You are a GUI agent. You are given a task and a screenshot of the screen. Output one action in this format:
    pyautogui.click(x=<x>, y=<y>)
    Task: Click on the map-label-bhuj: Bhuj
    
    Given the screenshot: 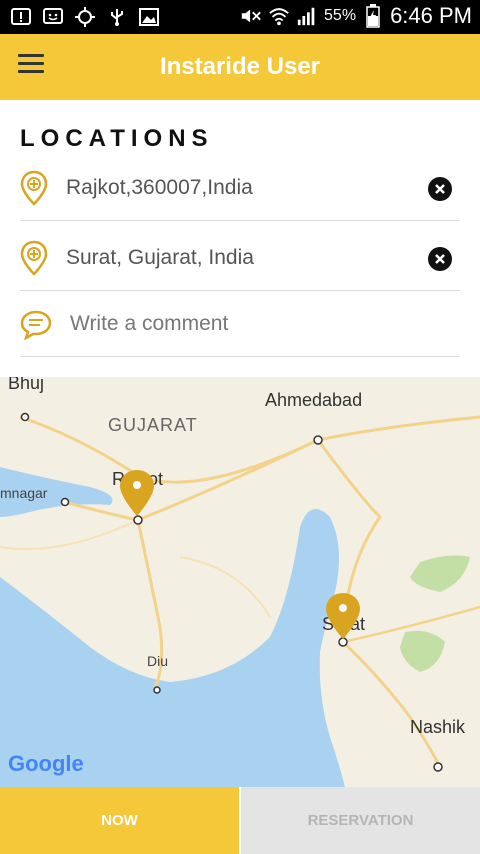 What is the action you would take?
    pyautogui.click(x=26, y=385)
    